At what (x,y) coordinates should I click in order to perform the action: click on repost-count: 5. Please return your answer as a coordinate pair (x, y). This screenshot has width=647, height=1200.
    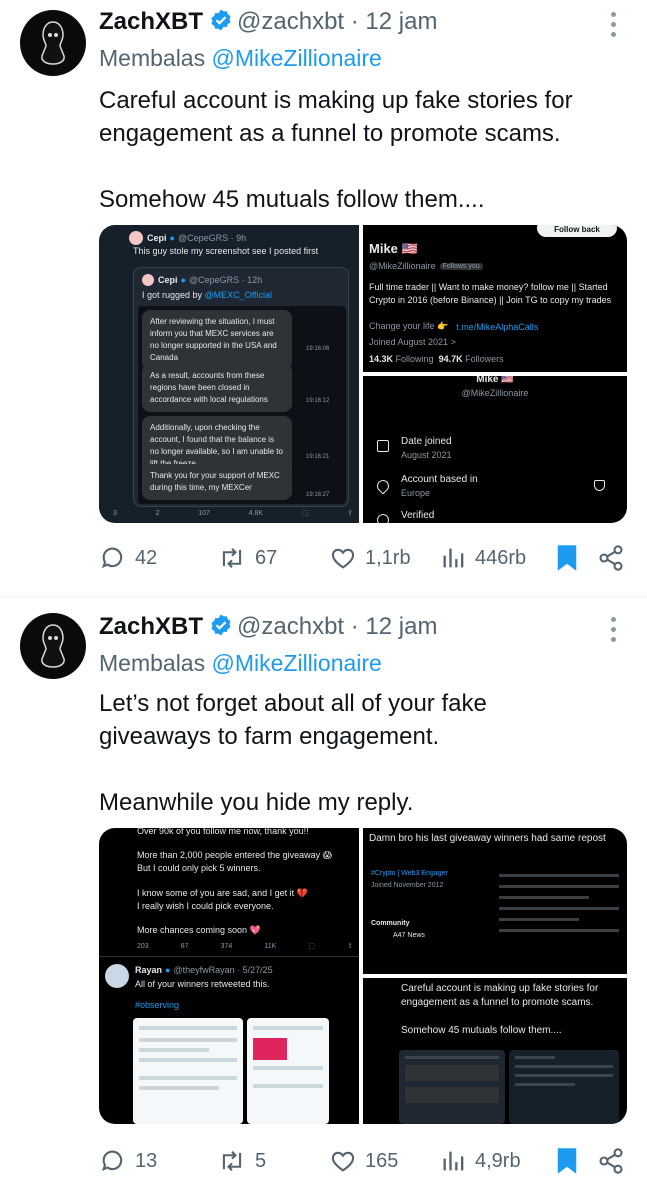
    Looking at the image, I should click on (261, 1160).